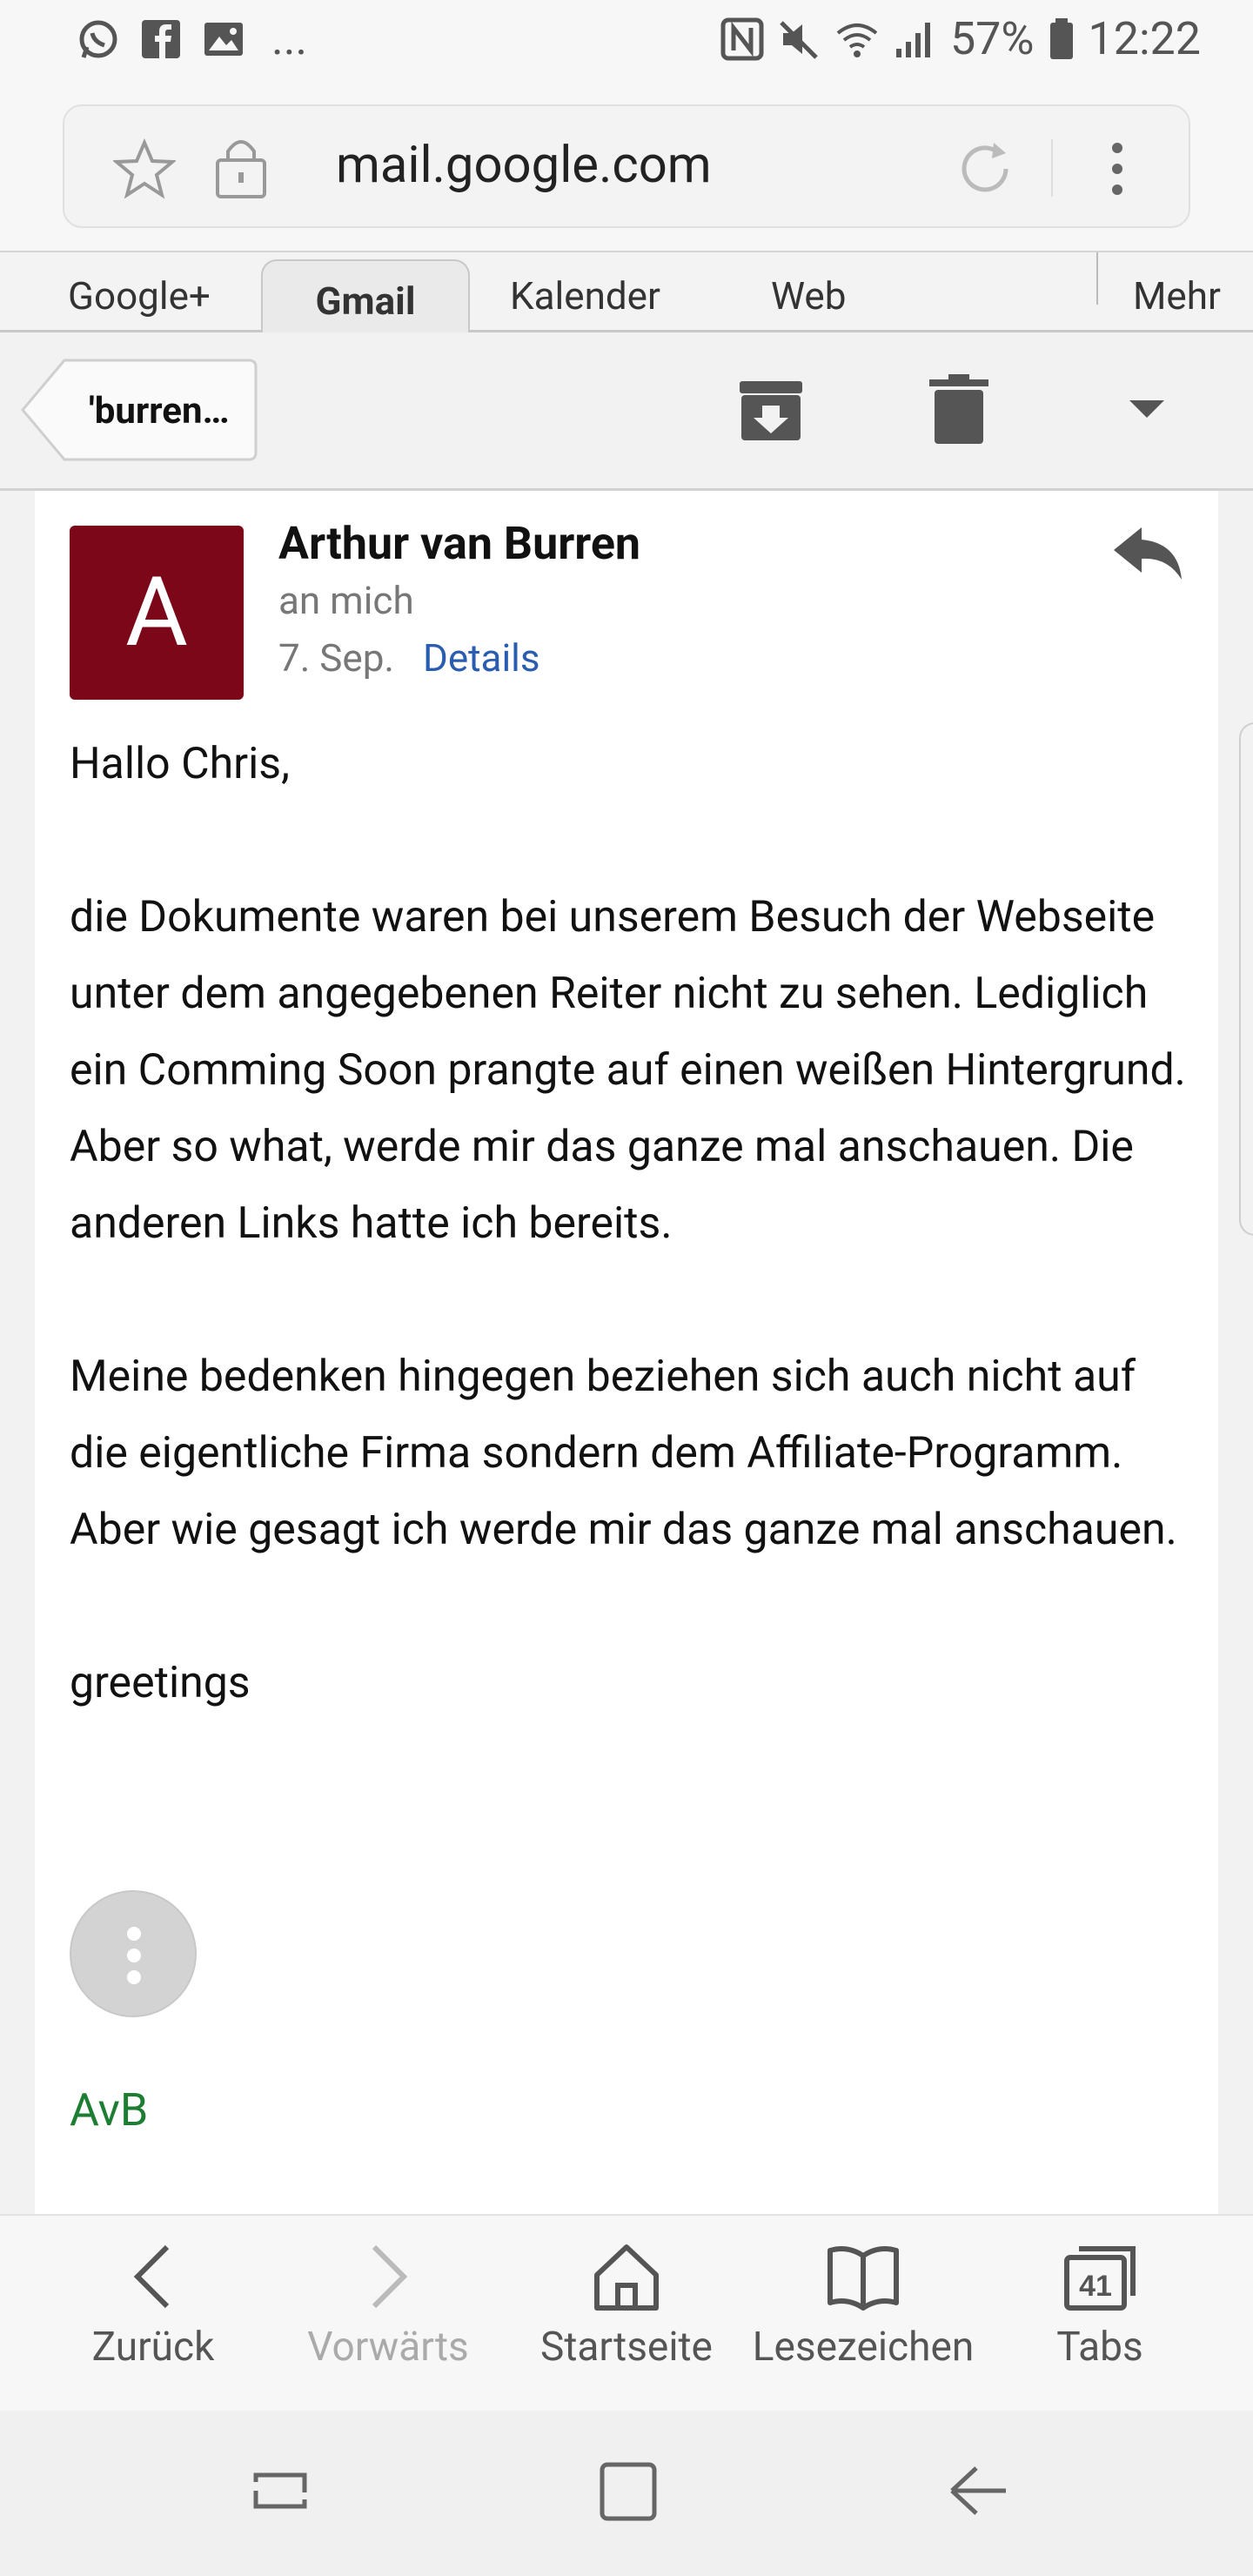  I want to click on address-bar: mail.google.com, so click(626, 166).